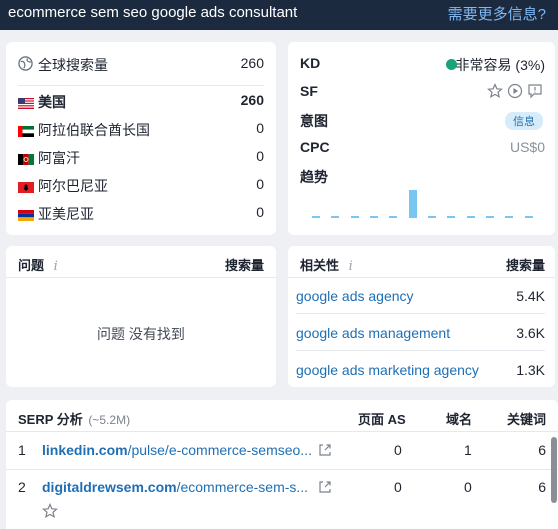 This screenshot has width=558, height=529. Describe the element at coordinates (527, 147) in the screenshot. I see `cpc-value: US$0` at that location.